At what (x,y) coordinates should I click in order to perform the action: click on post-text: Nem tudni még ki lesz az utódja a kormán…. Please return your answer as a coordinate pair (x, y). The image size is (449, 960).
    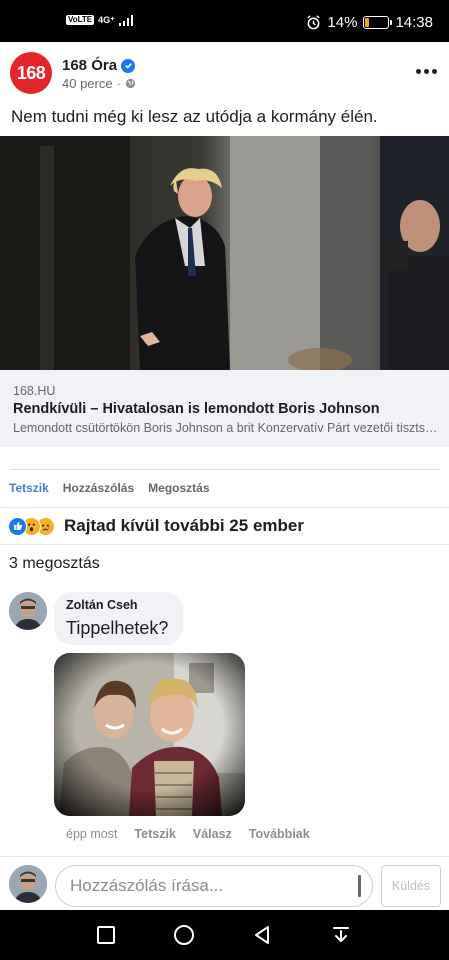
    Looking at the image, I should click on (194, 116).